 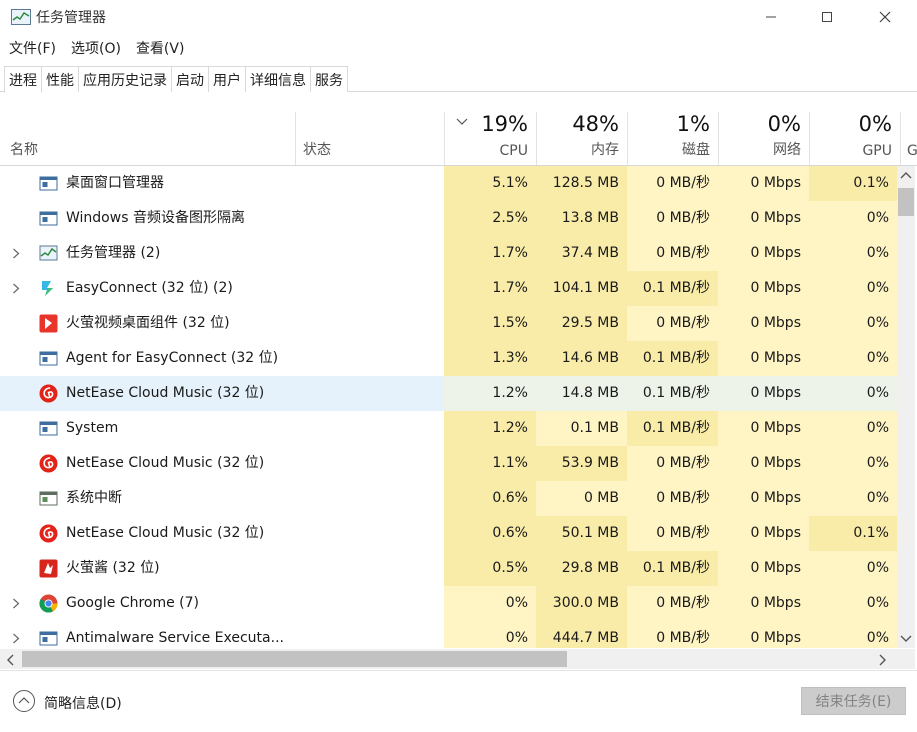 What do you see at coordinates (581, 463) in the screenshot?
I see `memory-cell: 53.9 MB` at bounding box center [581, 463].